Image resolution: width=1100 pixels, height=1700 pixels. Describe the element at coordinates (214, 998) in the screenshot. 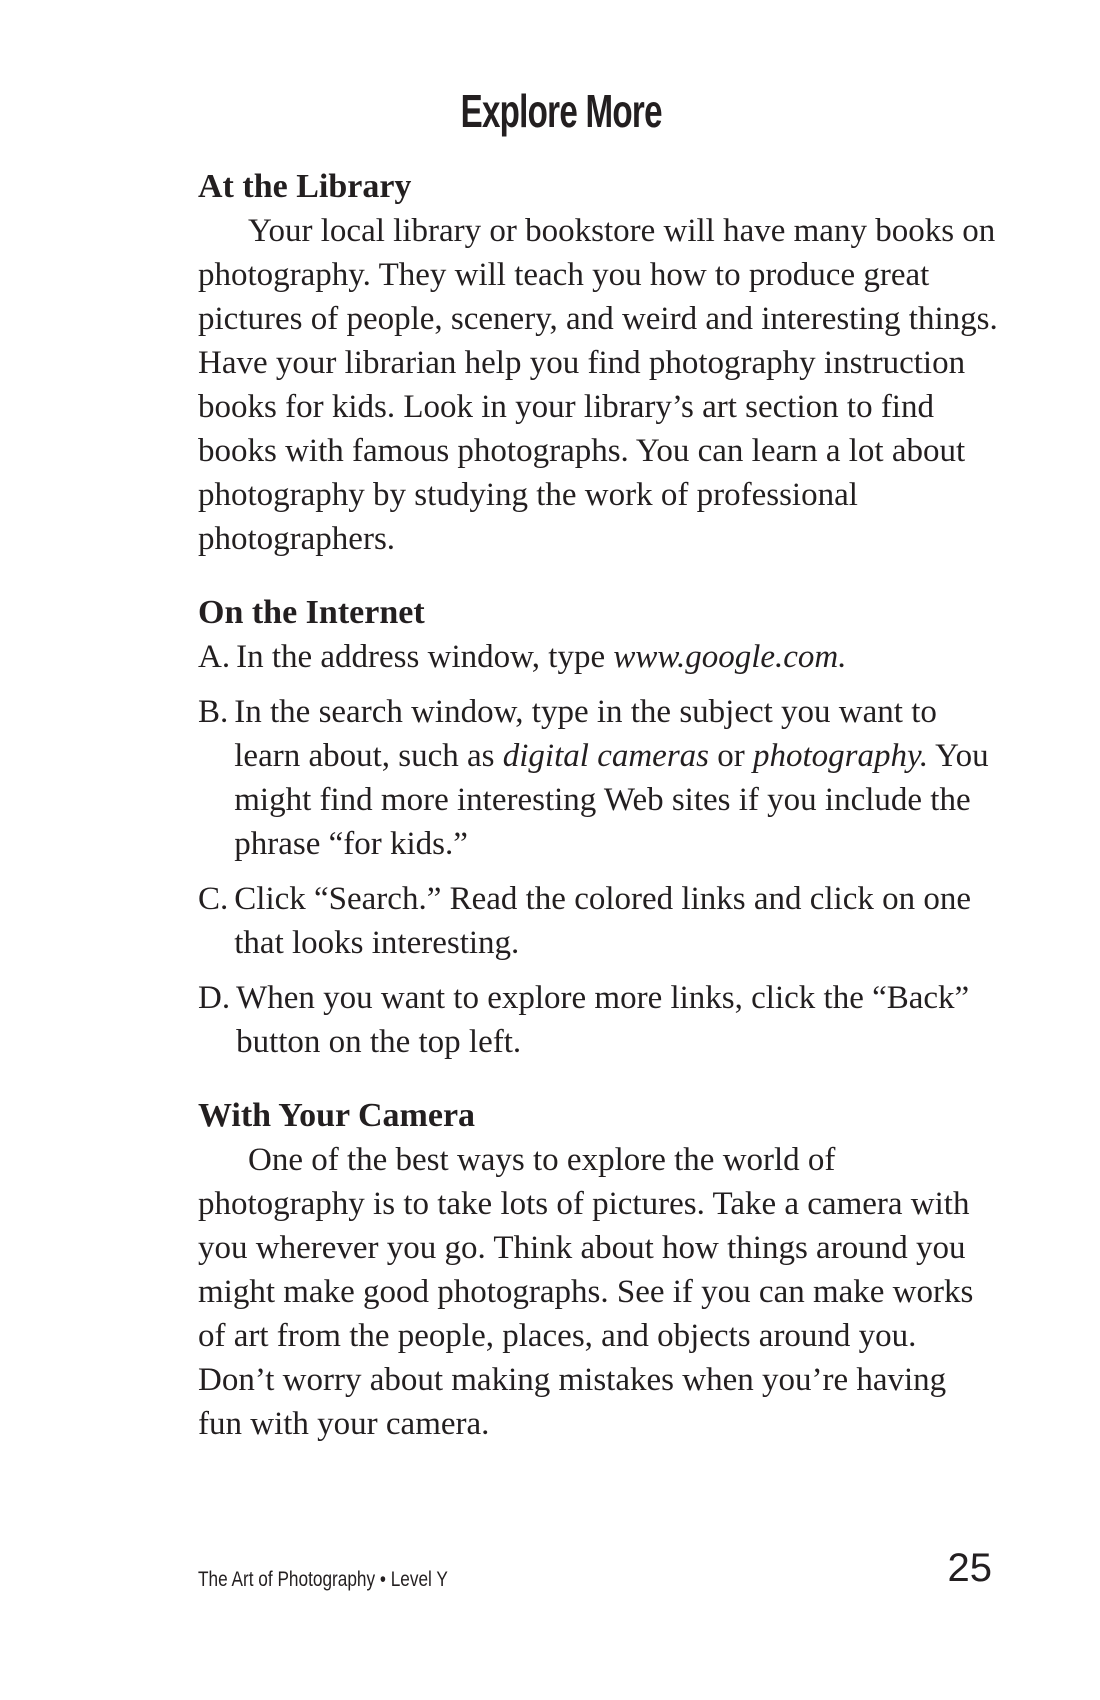

I see `step-letter: D.` at that location.